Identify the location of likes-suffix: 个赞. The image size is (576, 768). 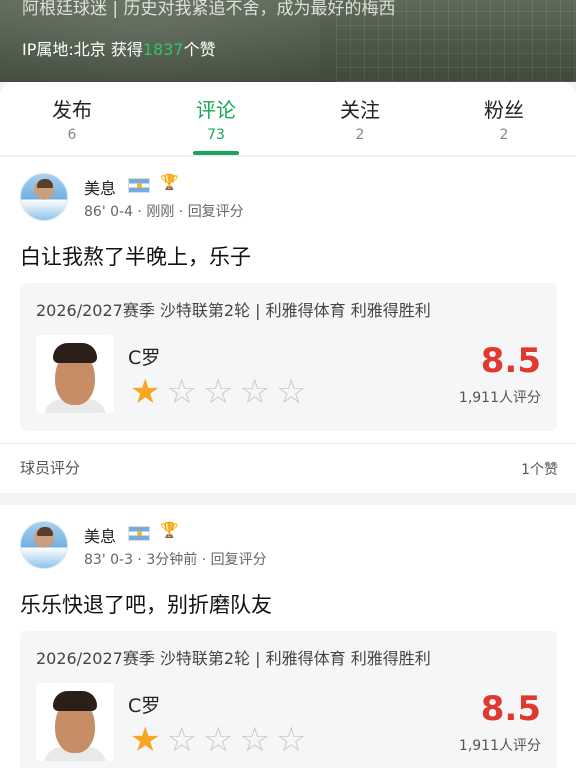
(199, 49).